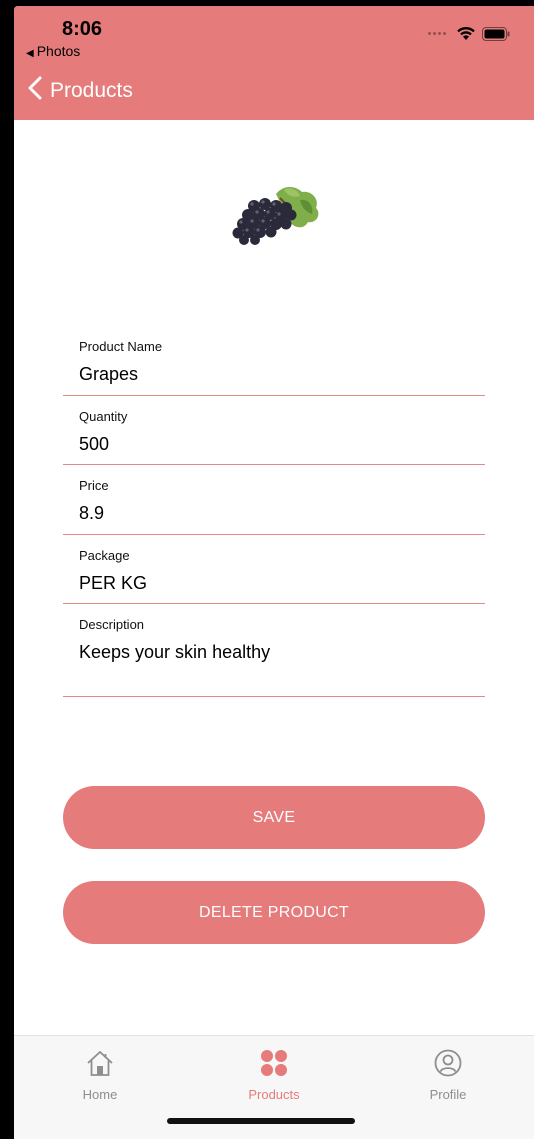  I want to click on header: 8:06 ◀ Photos Products, so click(274, 63).